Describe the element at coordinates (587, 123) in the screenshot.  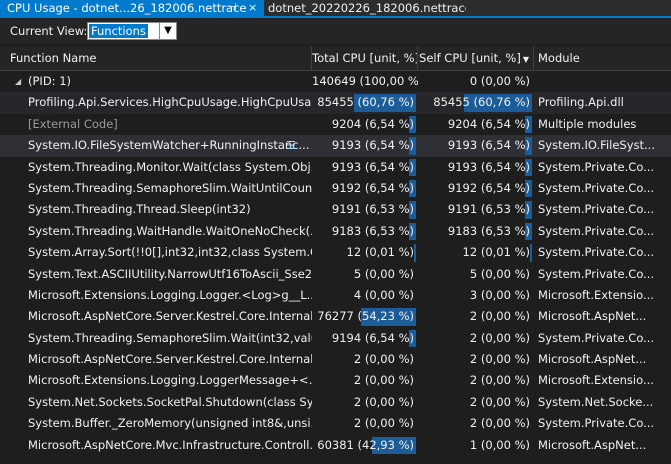
I see `module-cell: Multiple modules` at that location.